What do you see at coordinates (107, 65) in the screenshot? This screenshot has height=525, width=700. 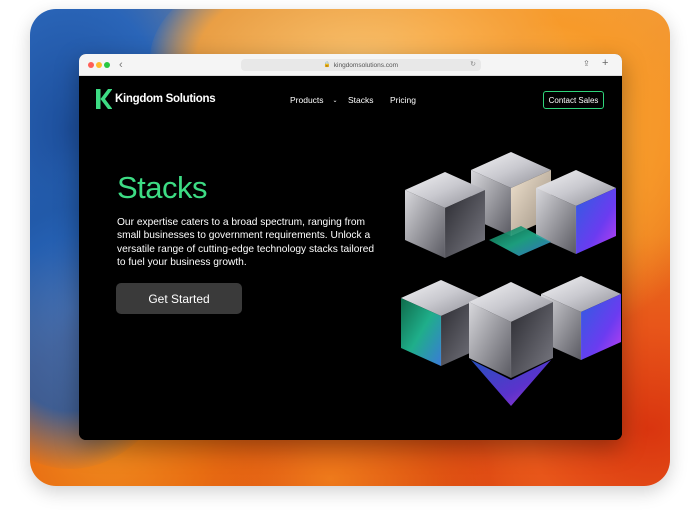 I see `maximize-window-icon` at bounding box center [107, 65].